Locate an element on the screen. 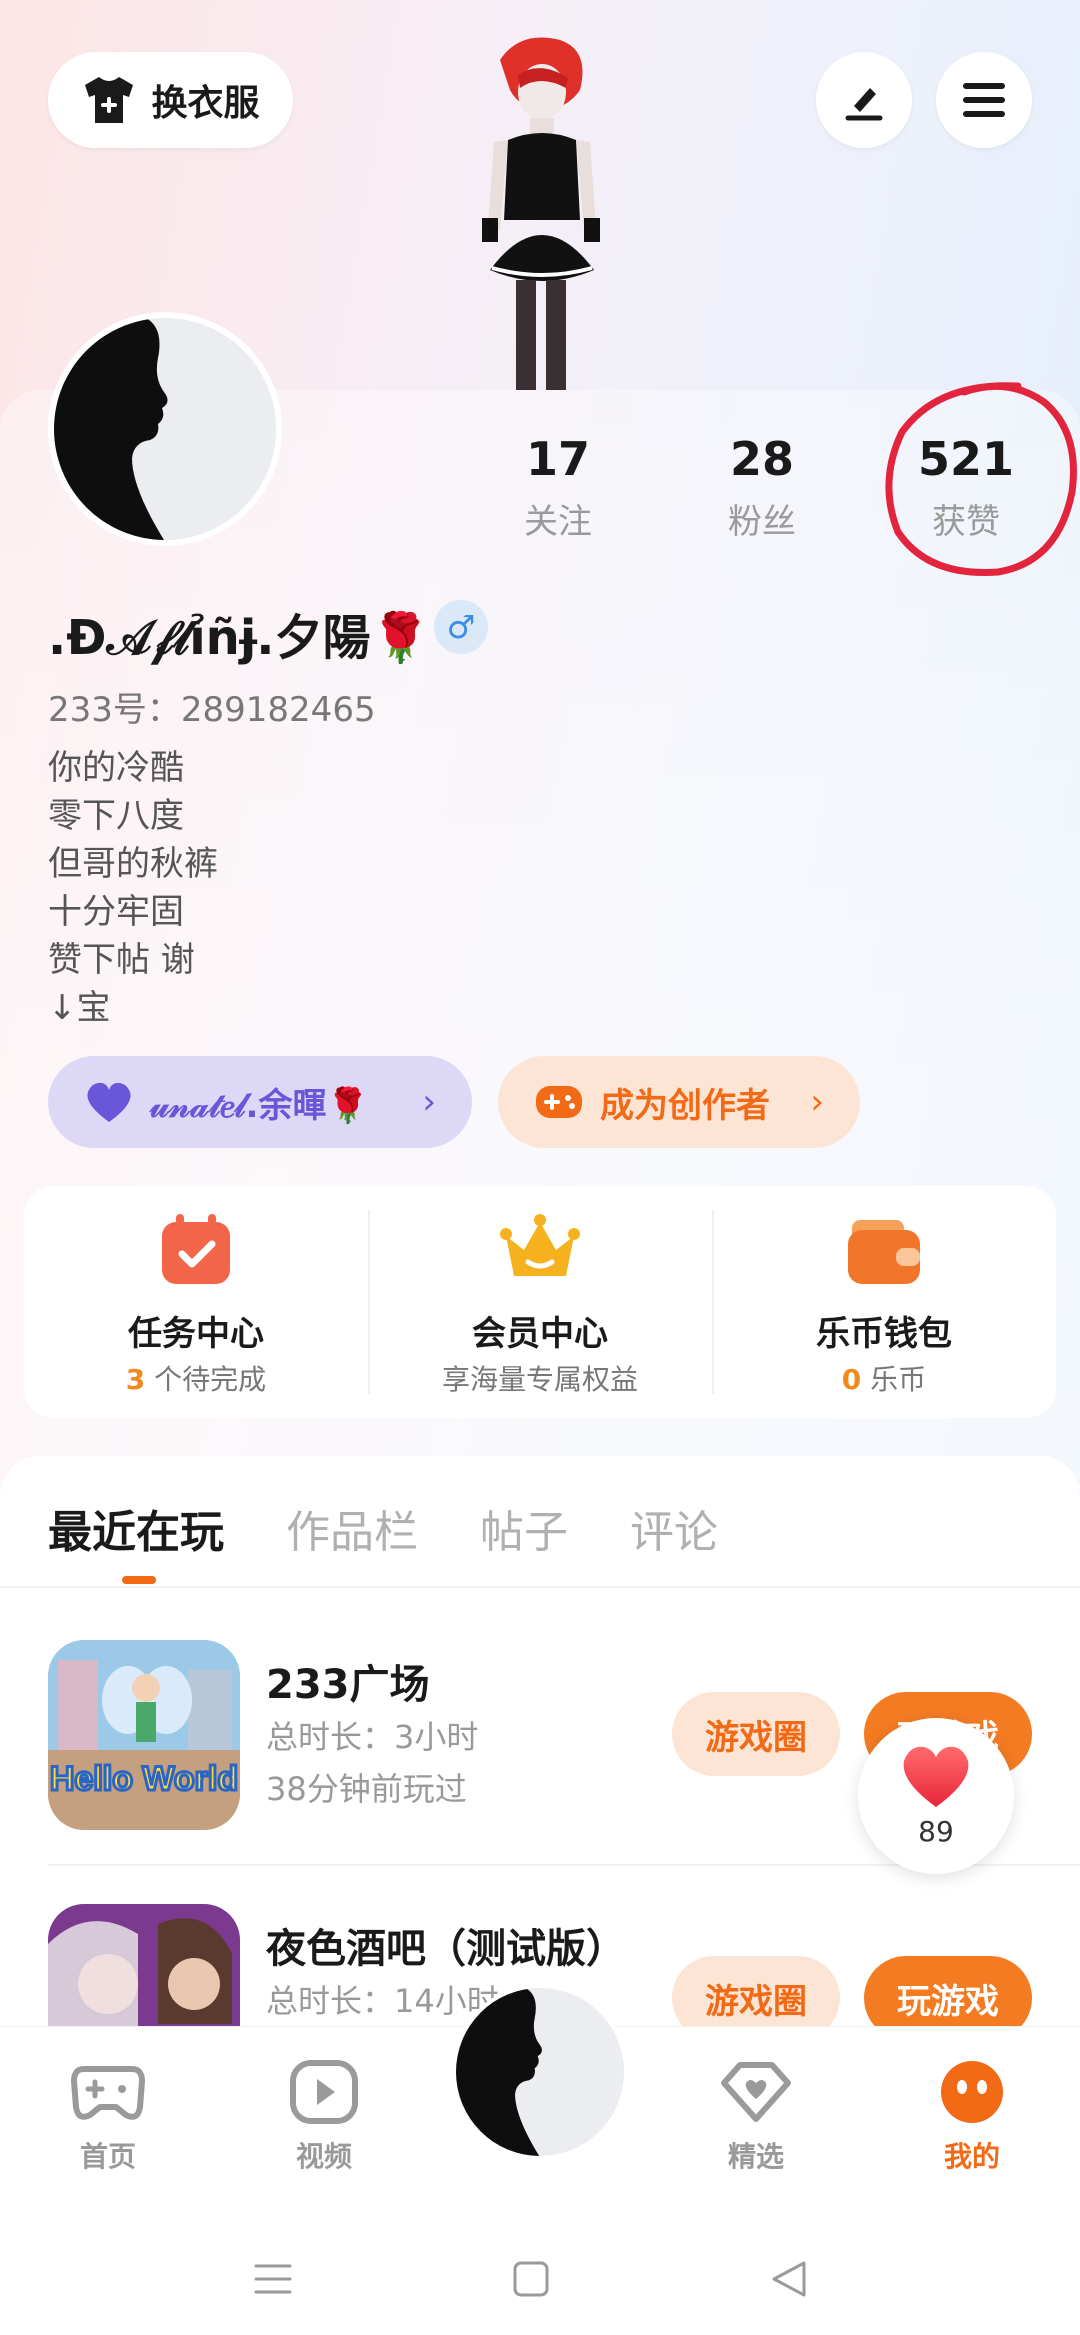 This screenshot has height=2335, width=1080. bio-line: 零下八度 is located at coordinates (116, 816).